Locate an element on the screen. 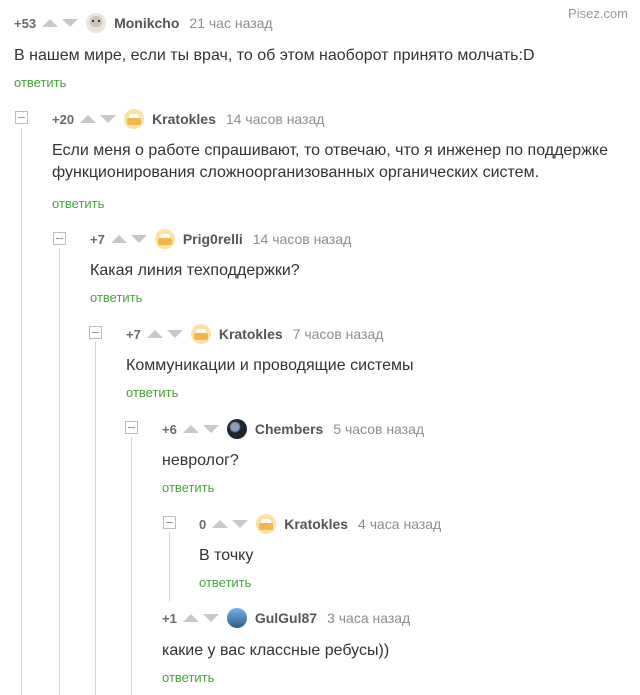  timestamp: 3 часа назад is located at coordinates (369, 618).